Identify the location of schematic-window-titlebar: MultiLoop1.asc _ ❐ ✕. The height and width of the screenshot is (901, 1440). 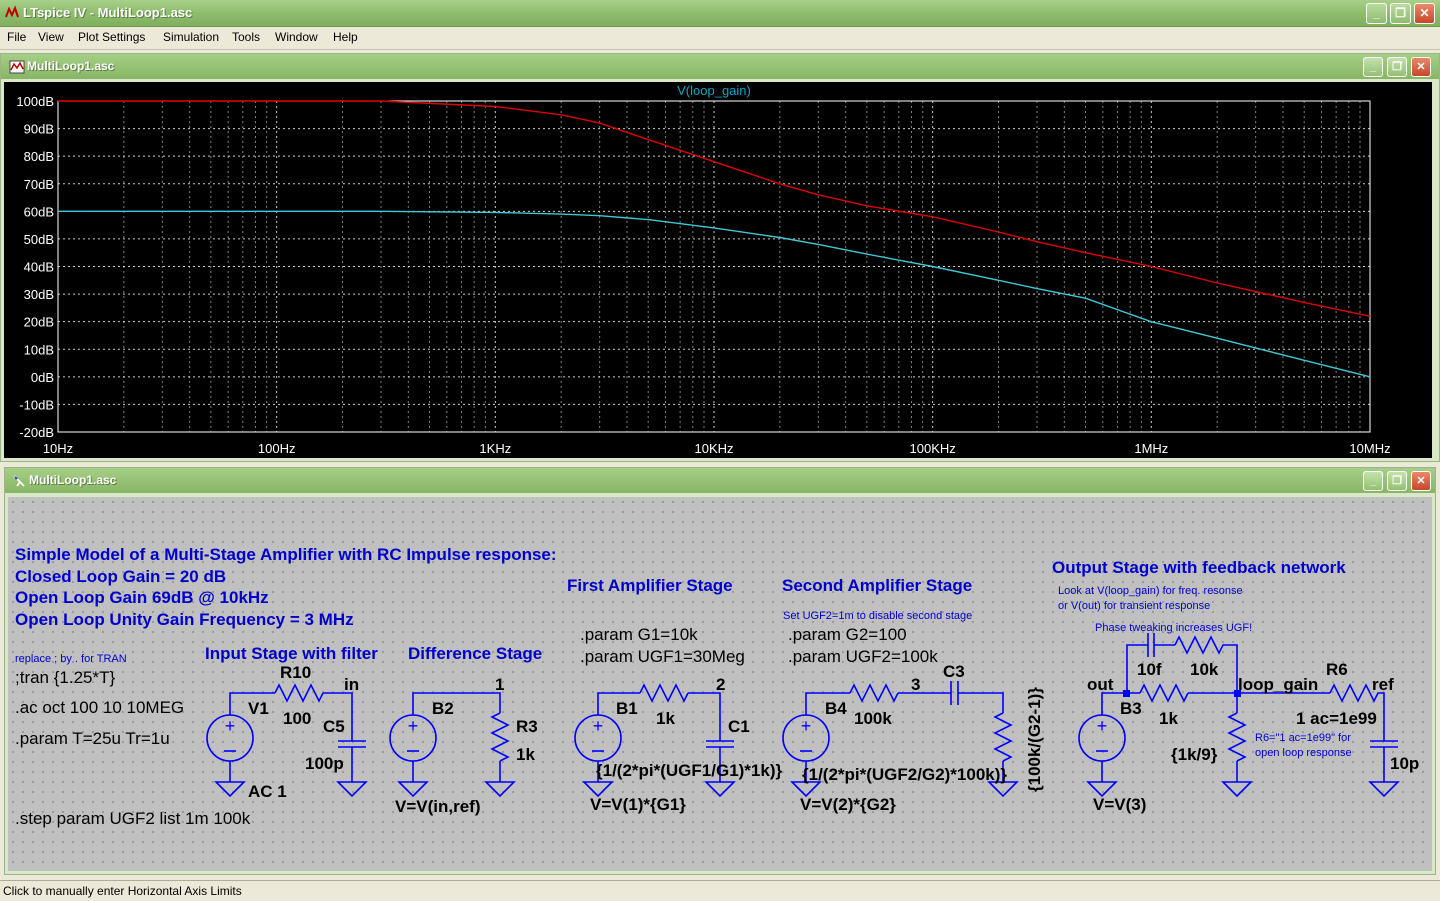
(720, 480).